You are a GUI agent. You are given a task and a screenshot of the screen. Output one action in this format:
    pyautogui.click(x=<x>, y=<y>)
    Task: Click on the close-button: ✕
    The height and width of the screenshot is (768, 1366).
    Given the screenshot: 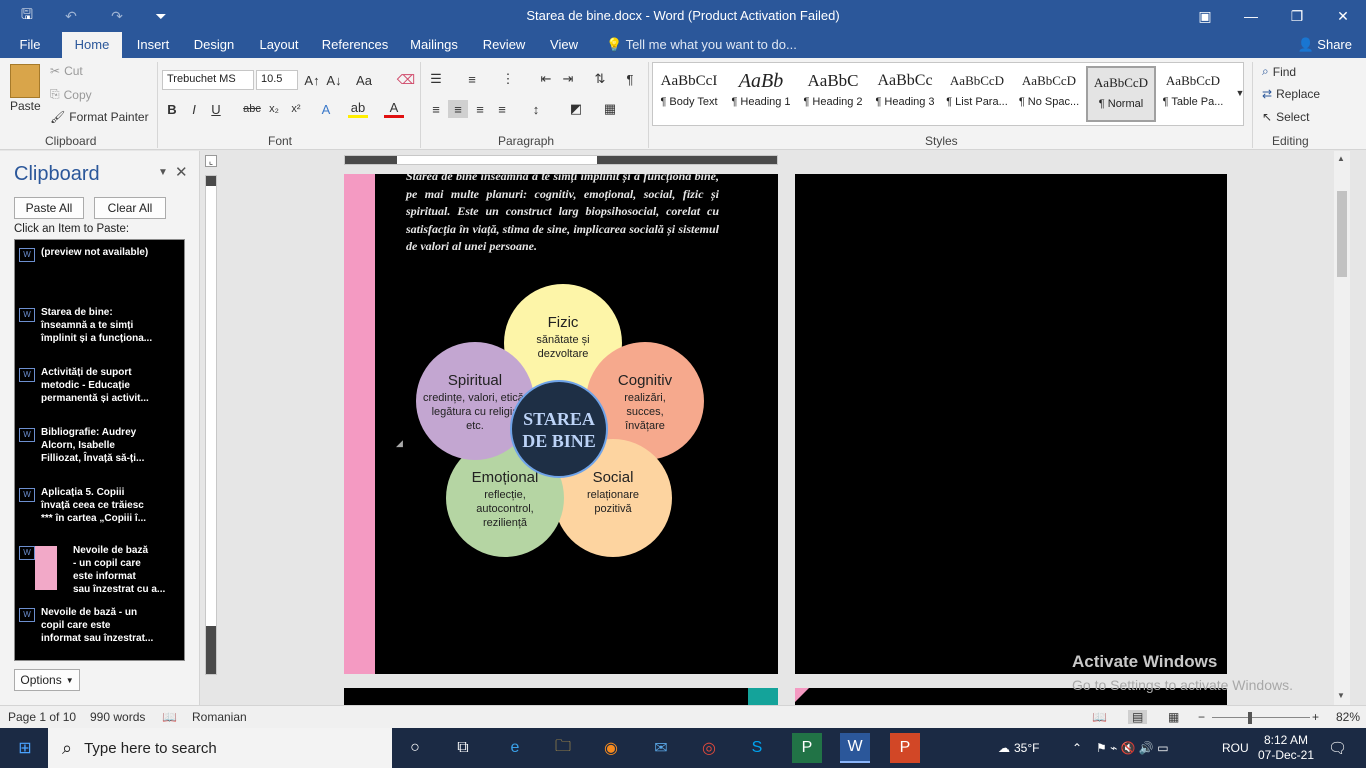 What is the action you would take?
    pyautogui.click(x=1343, y=16)
    